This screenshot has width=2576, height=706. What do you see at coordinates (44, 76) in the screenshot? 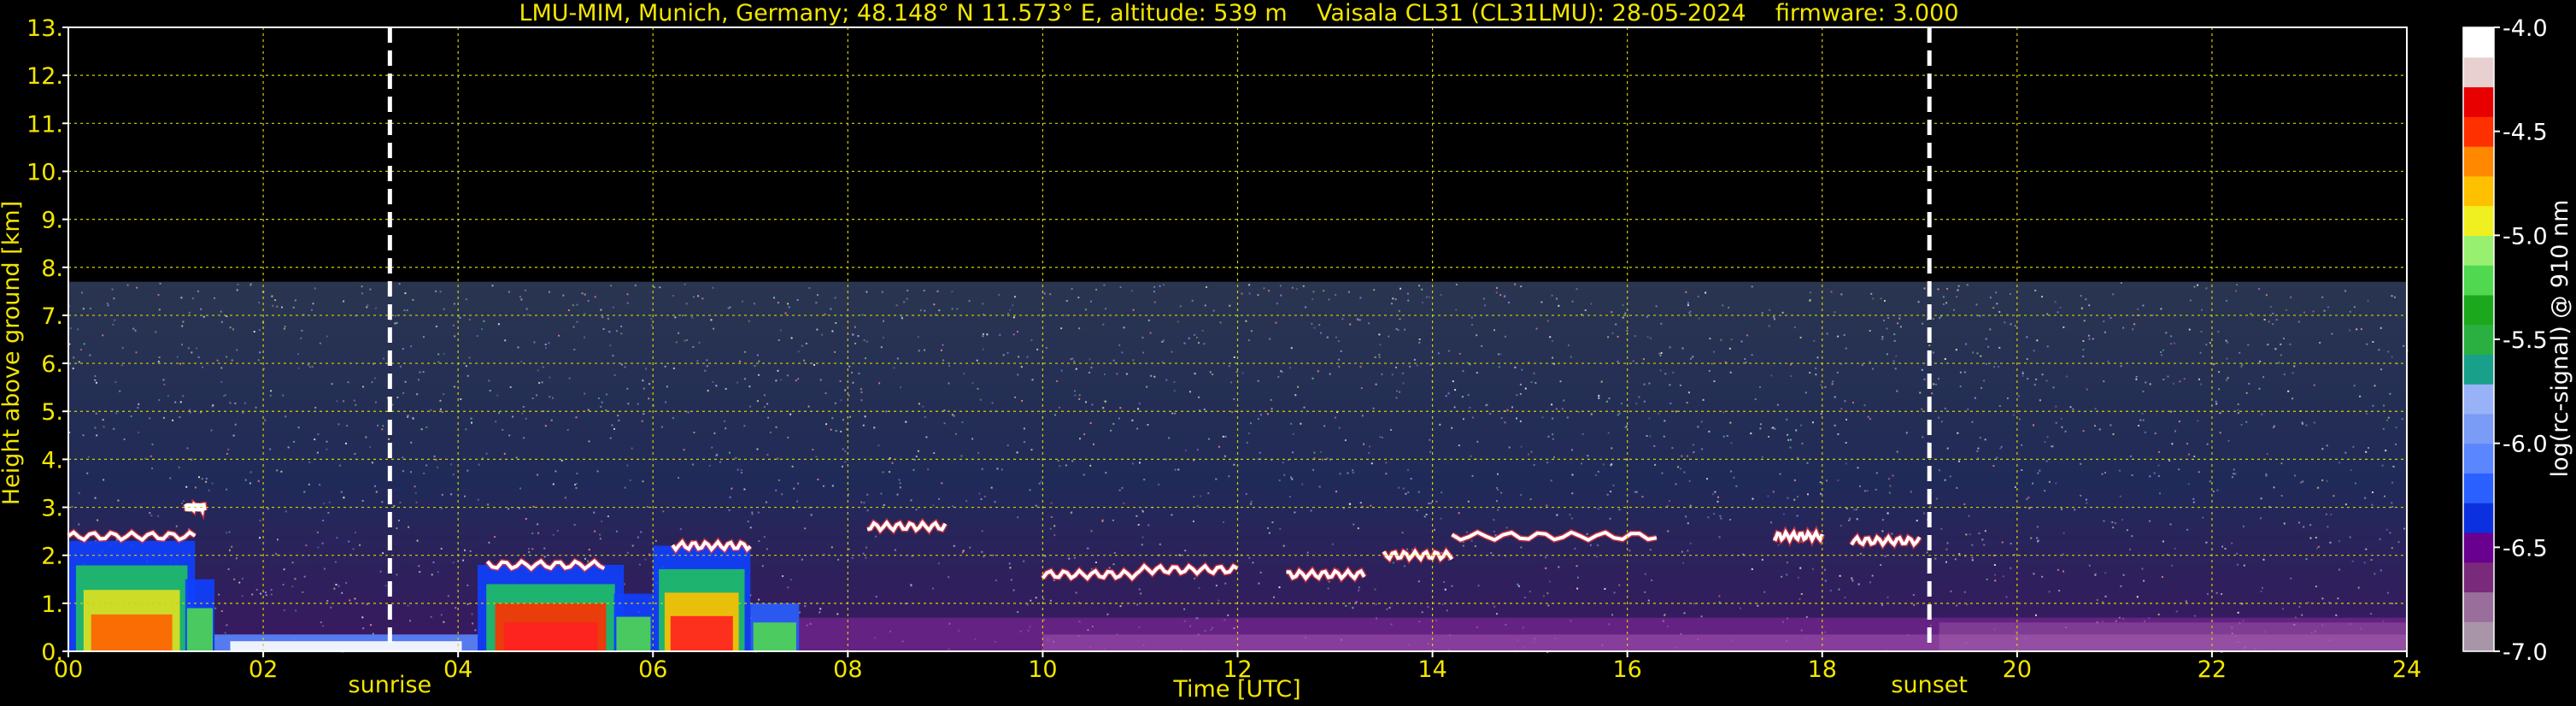
I see `y-tick-label: 12.` at bounding box center [44, 76].